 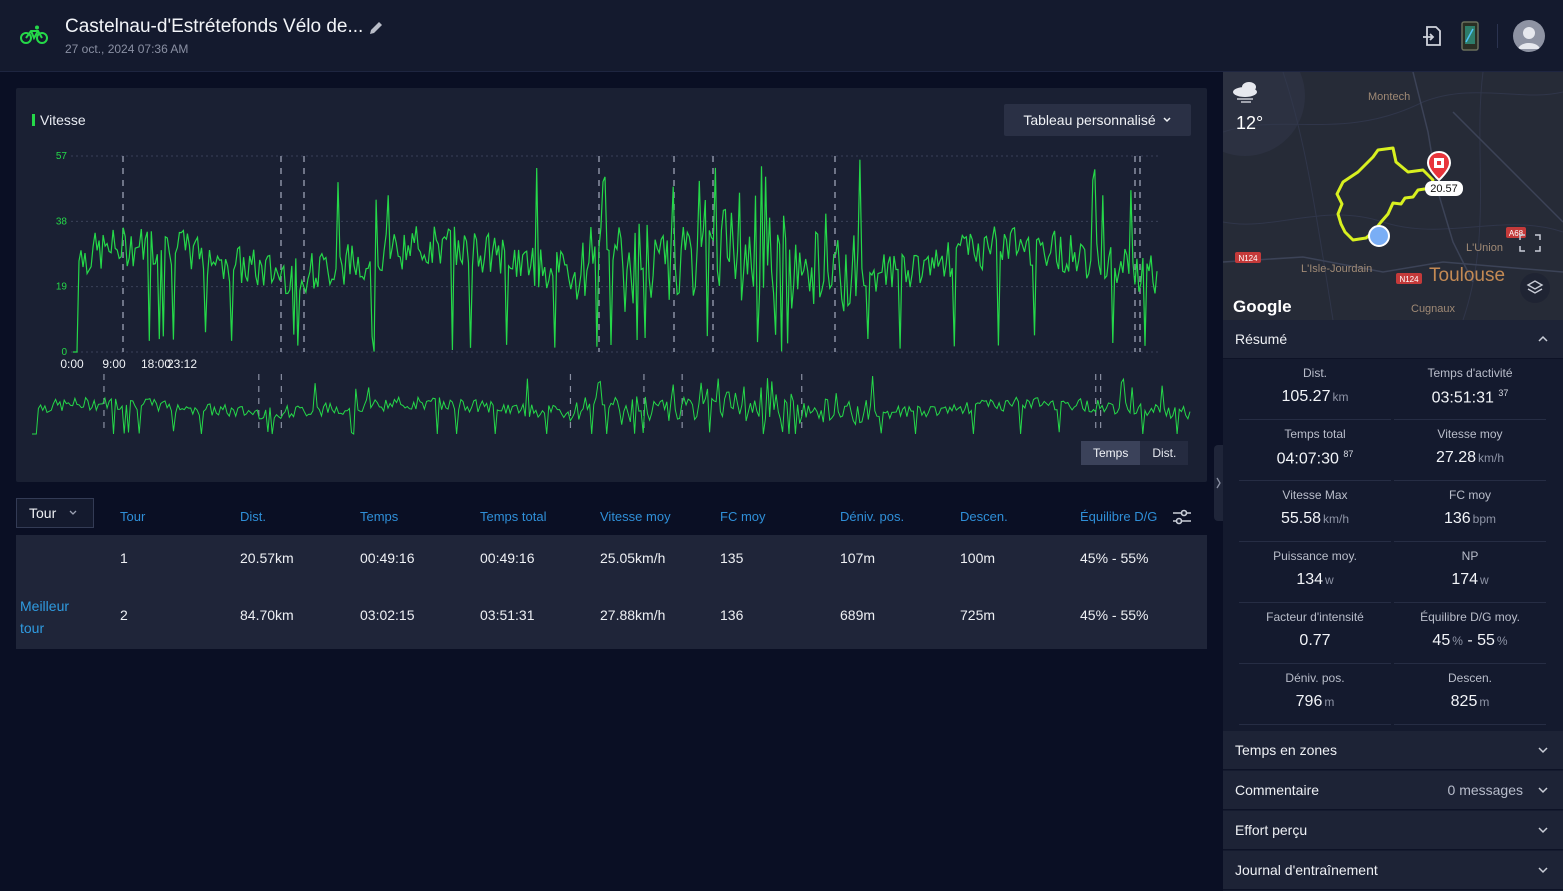 What do you see at coordinates (1432, 36) in the screenshot?
I see `export-icon` at bounding box center [1432, 36].